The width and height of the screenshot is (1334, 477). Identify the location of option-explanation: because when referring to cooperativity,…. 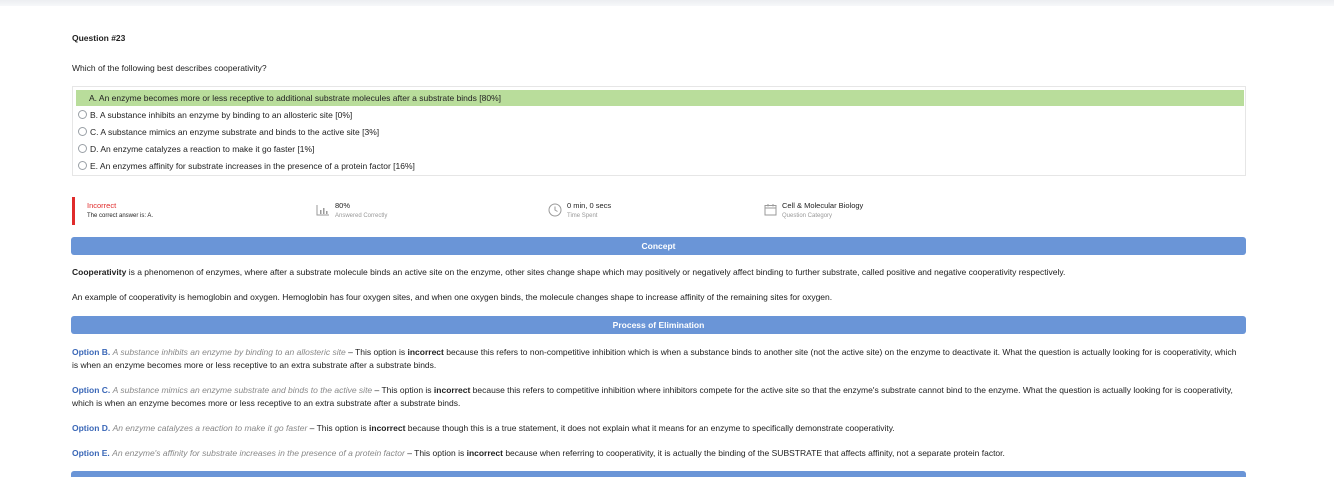
(753, 453).